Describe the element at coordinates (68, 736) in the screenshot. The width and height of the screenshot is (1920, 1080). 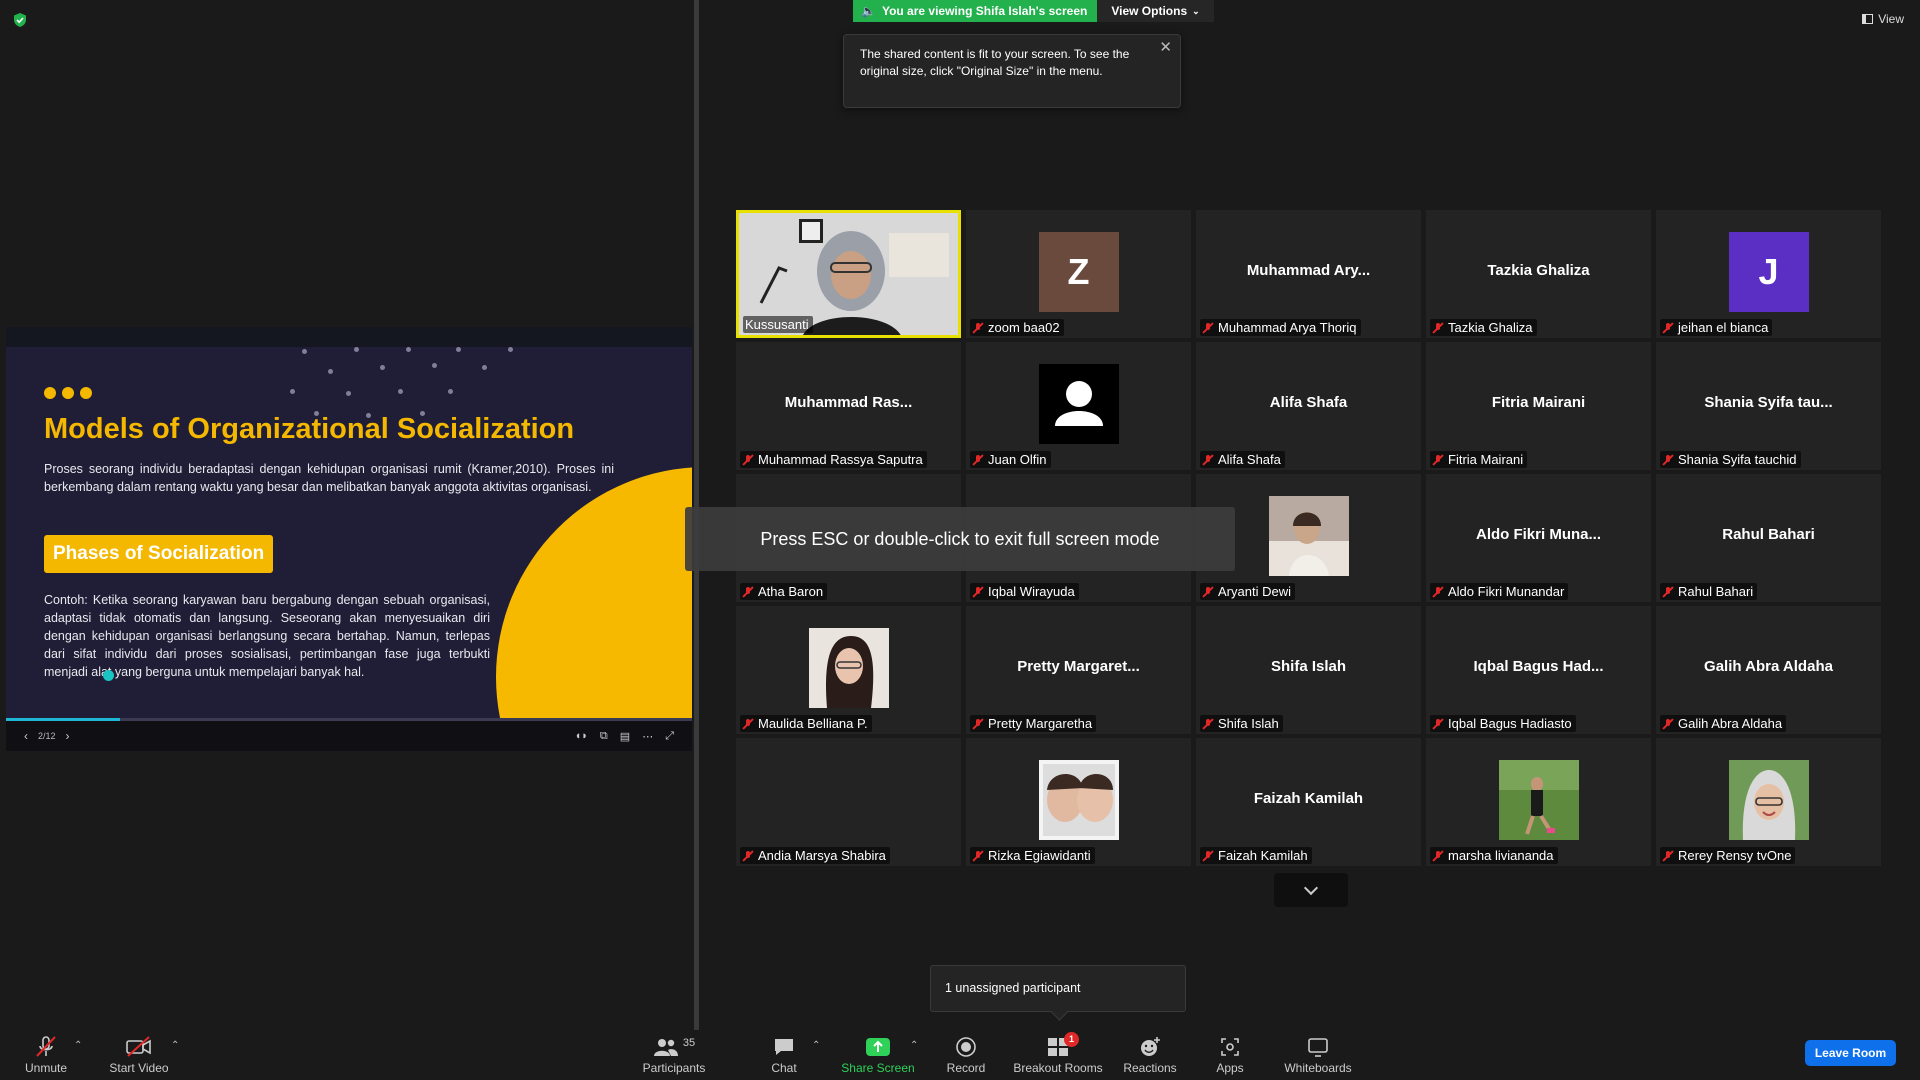
I see `next-slide-icon: ›` at that location.